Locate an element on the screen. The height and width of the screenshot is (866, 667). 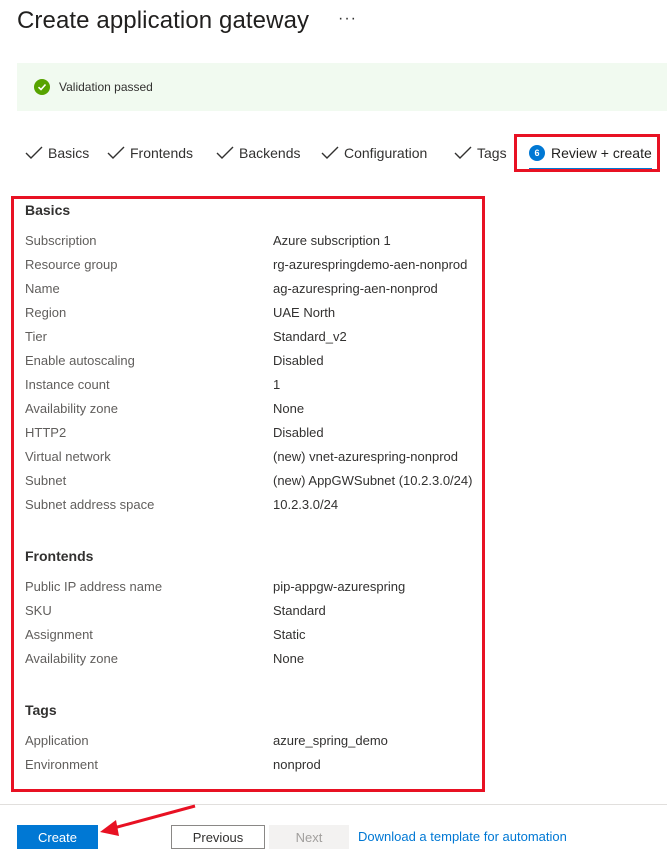
row-value: rg-azurespringdemo-aen-nonprod is located at coordinates (370, 264).